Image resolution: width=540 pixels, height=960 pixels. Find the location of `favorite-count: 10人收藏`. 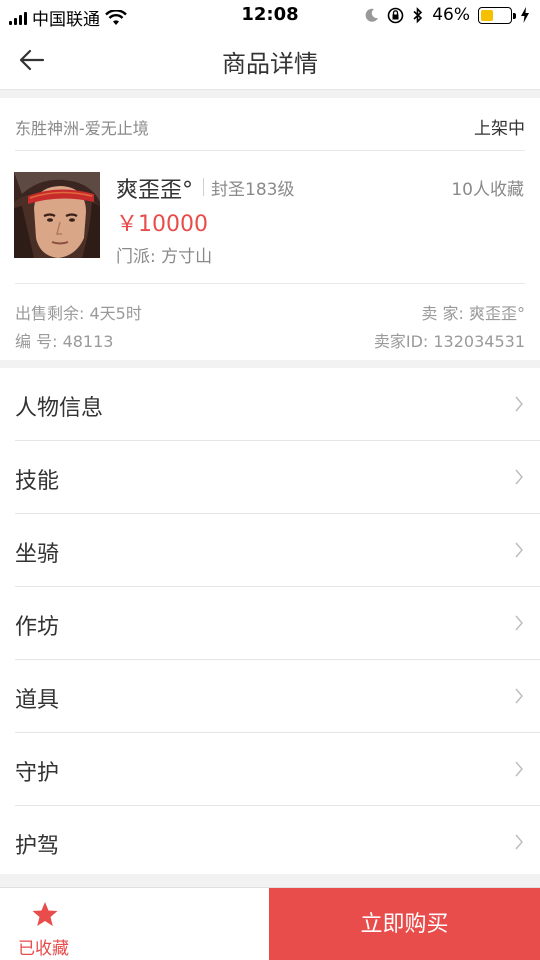

favorite-count: 10人收藏 is located at coordinates (487, 190).